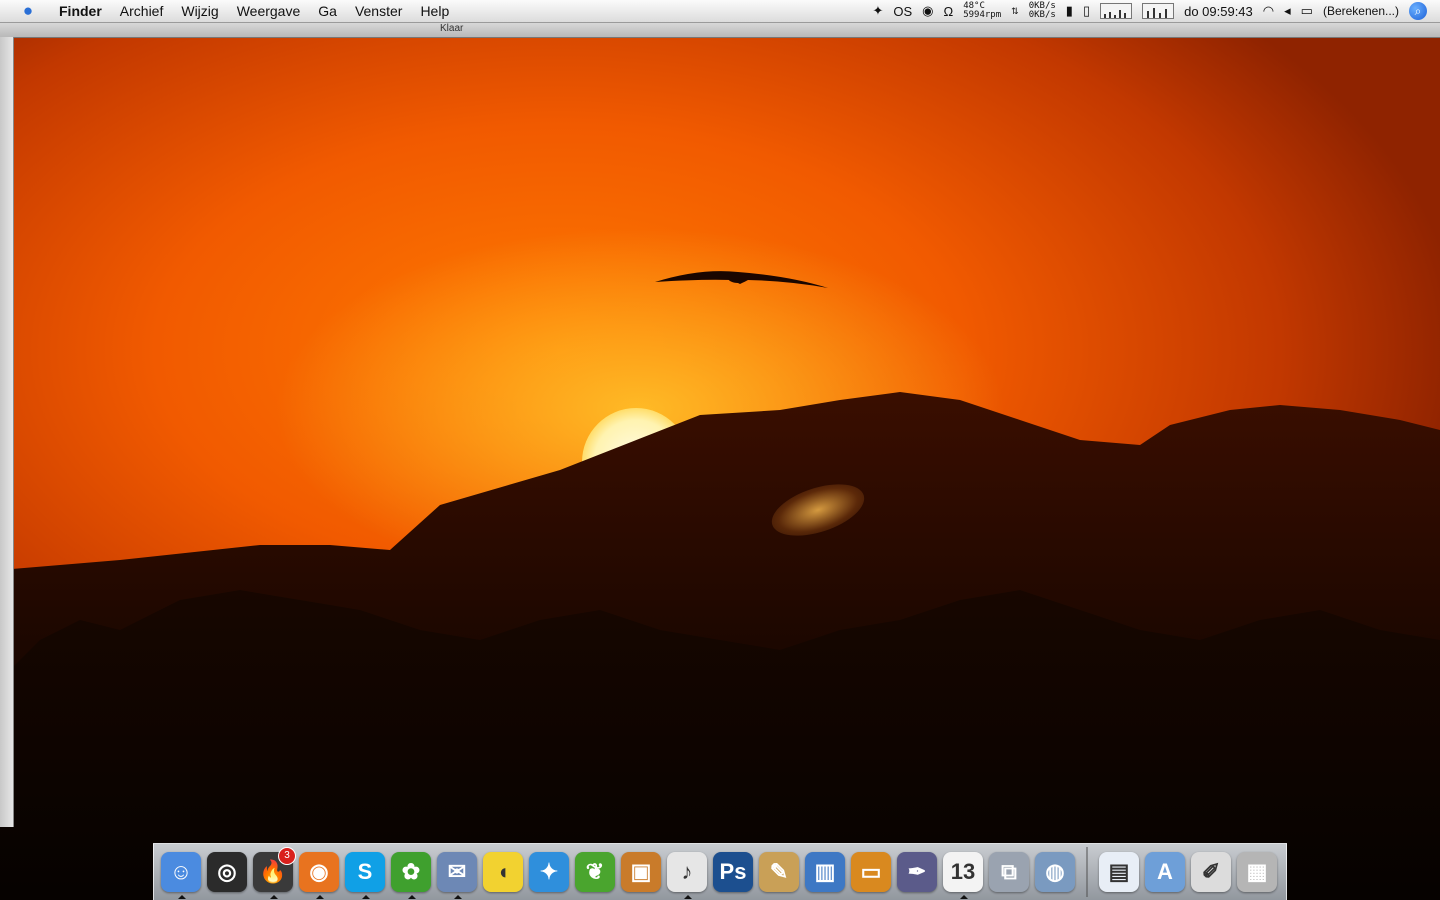 This screenshot has width=1440, height=900. I want to click on dock-item-firefox: ◉, so click(319, 874).